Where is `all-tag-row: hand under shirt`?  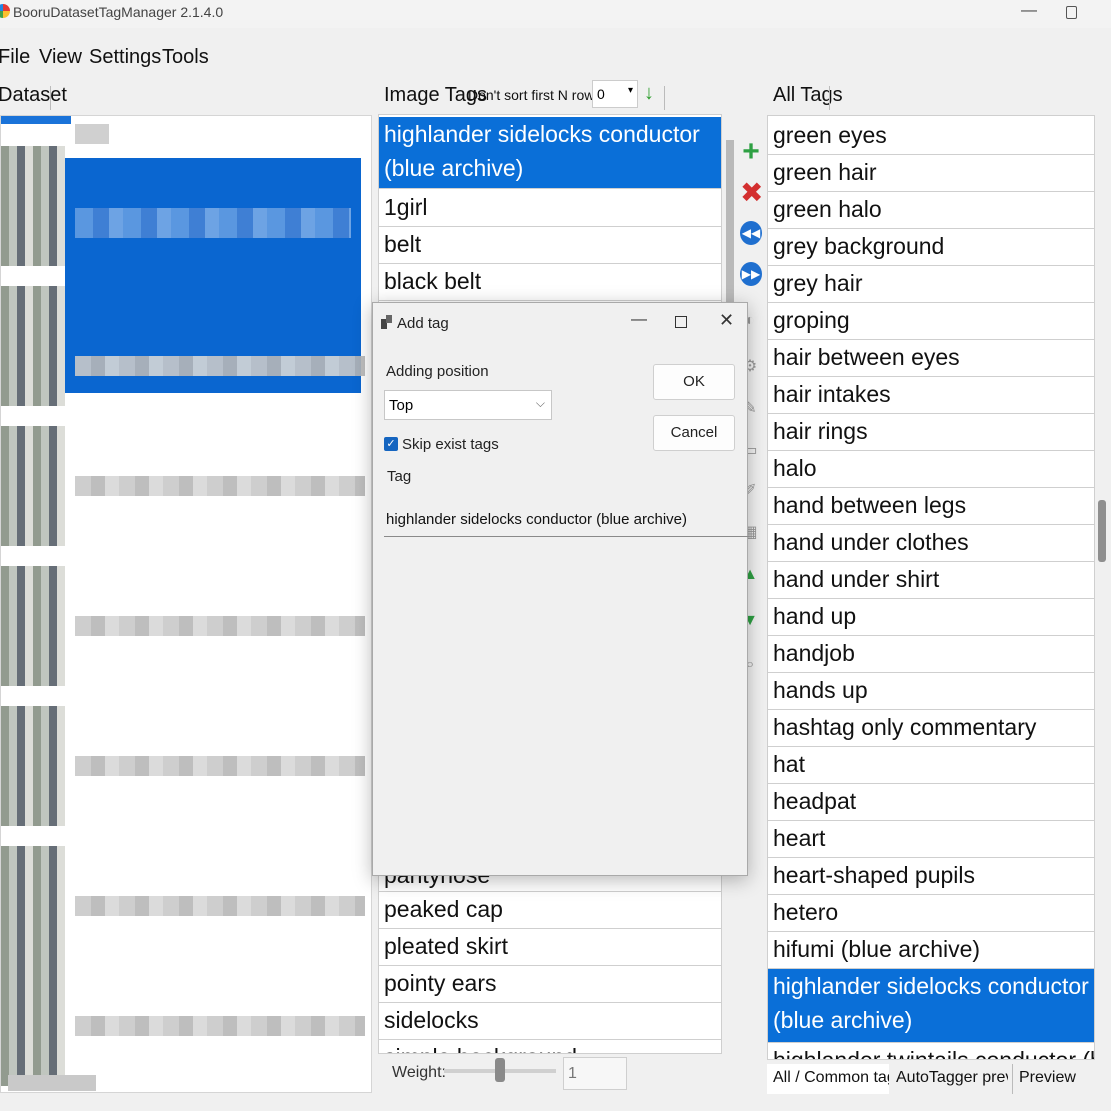
all-tag-row: hand under shirt is located at coordinates (931, 580).